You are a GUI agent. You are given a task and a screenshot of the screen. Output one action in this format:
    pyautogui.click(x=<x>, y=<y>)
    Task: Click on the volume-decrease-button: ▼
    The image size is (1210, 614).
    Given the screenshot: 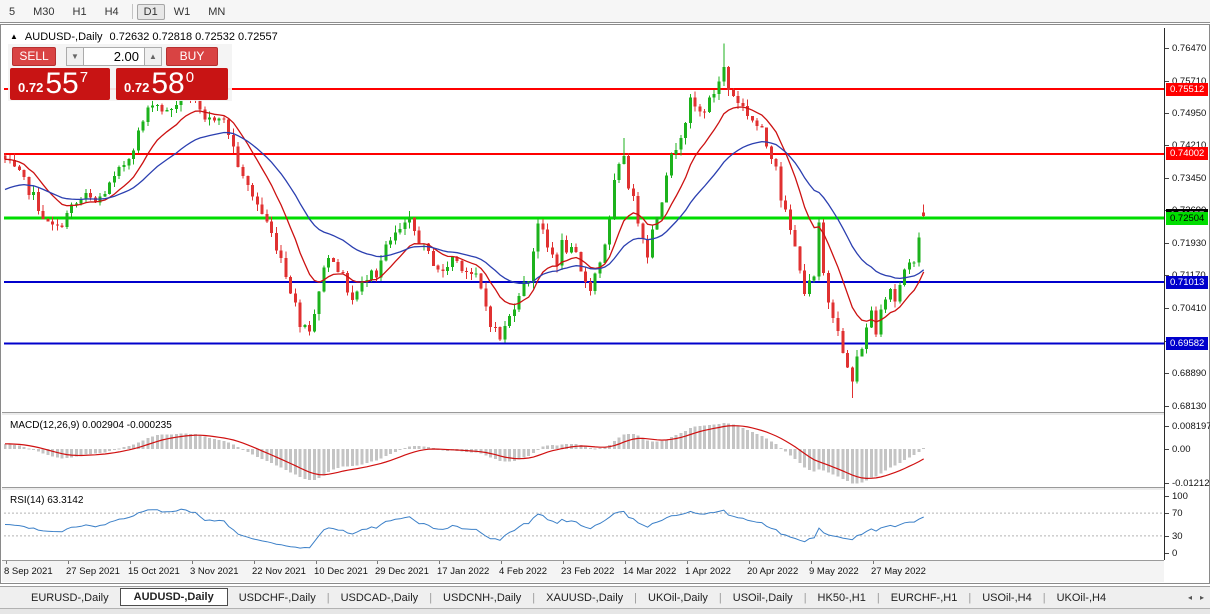 What is the action you would take?
    pyautogui.click(x=75, y=56)
    